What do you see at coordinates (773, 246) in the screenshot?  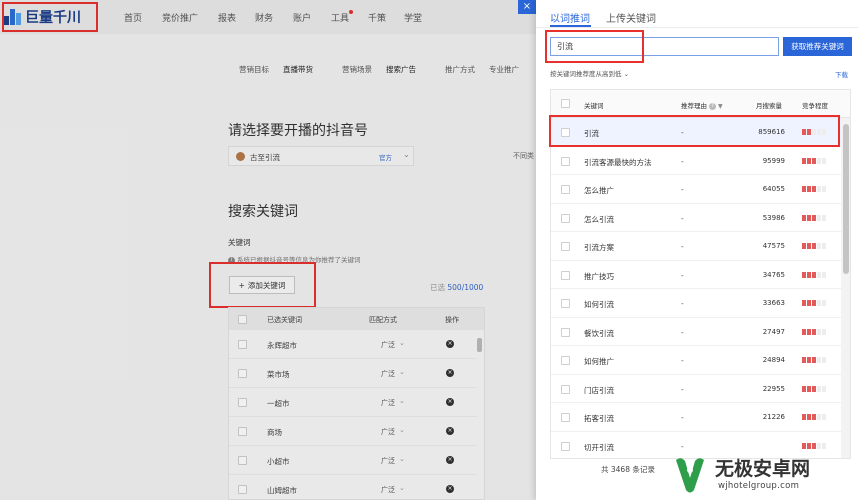 I see `monthly-volume: 47575` at bounding box center [773, 246].